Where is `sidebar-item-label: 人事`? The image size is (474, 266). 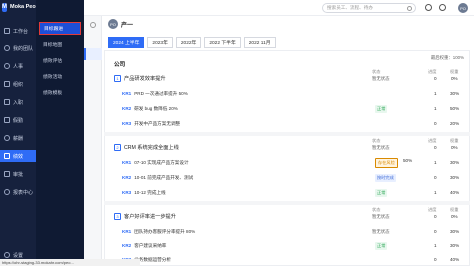
sidebar-item-label: 人事 is located at coordinates (18, 66).